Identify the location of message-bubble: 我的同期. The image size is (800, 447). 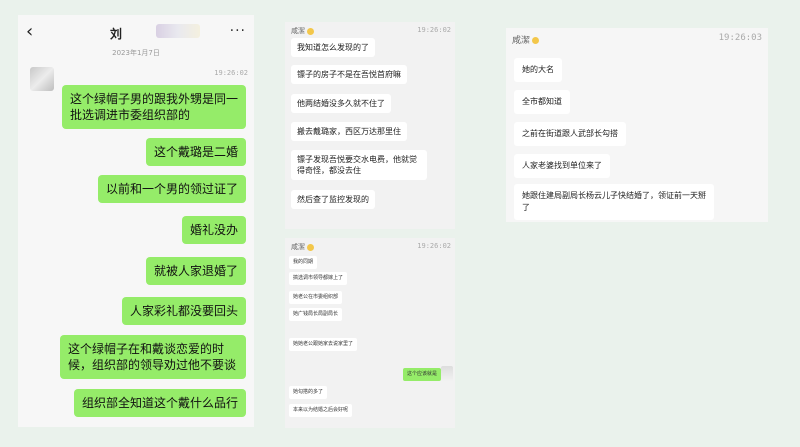
(303, 262).